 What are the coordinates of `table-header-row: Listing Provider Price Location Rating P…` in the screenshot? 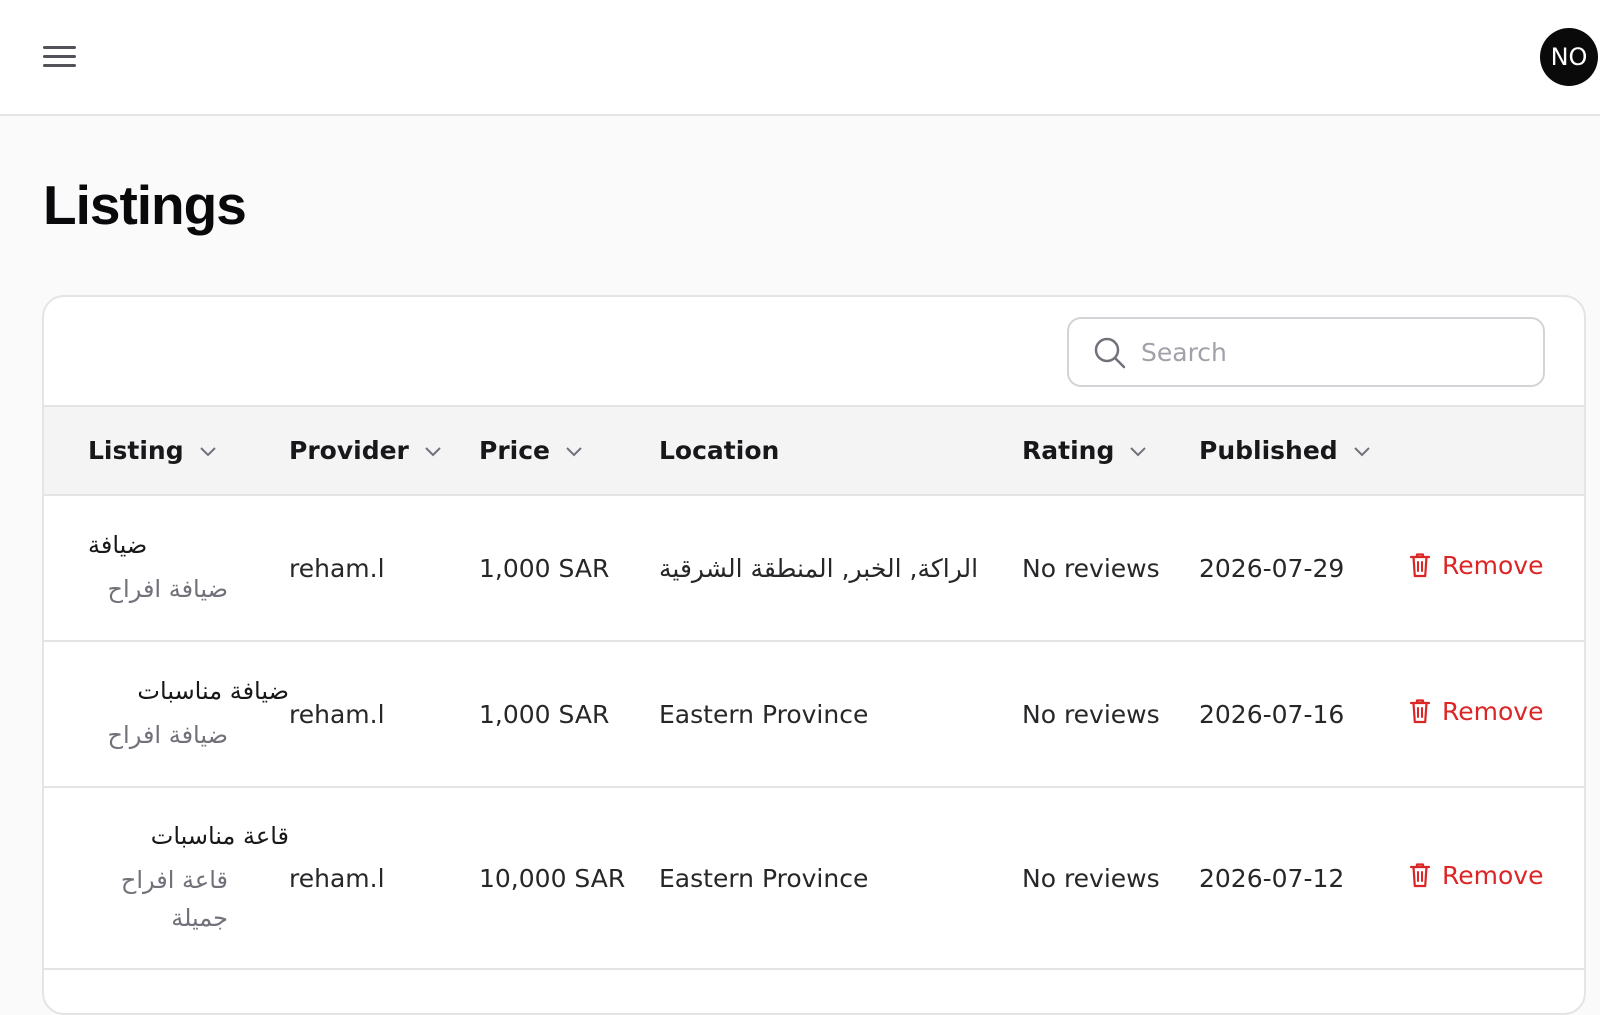 It's located at (814, 450).